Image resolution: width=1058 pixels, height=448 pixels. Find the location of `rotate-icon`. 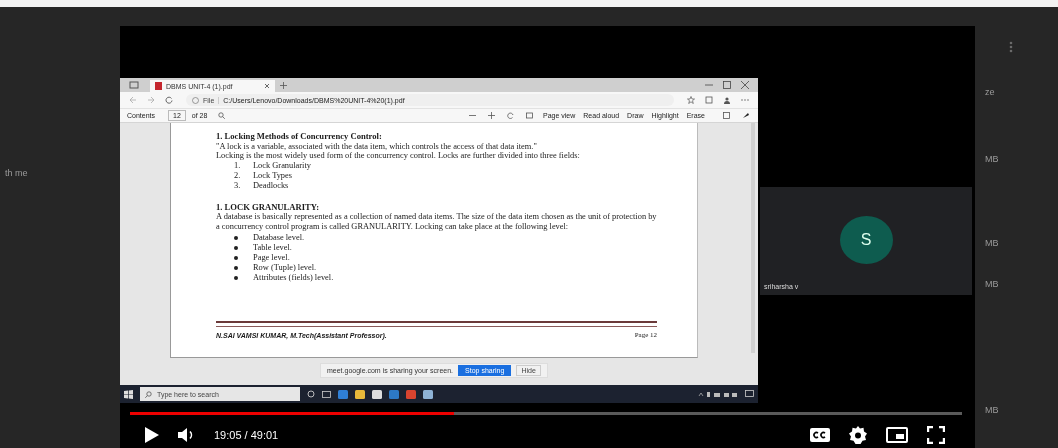

rotate-icon is located at coordinates (510, 115).